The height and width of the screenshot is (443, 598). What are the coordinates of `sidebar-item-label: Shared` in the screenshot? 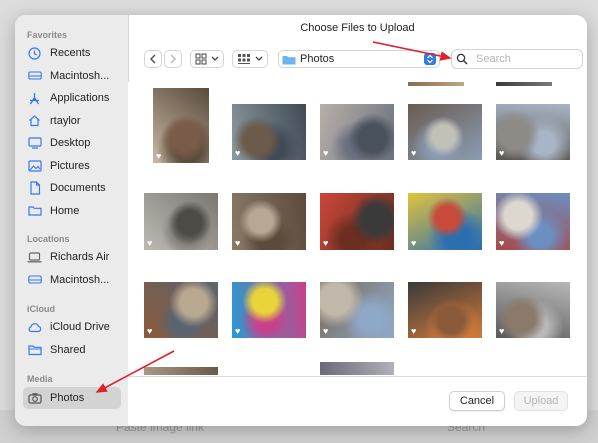 It's located at (68, 349).